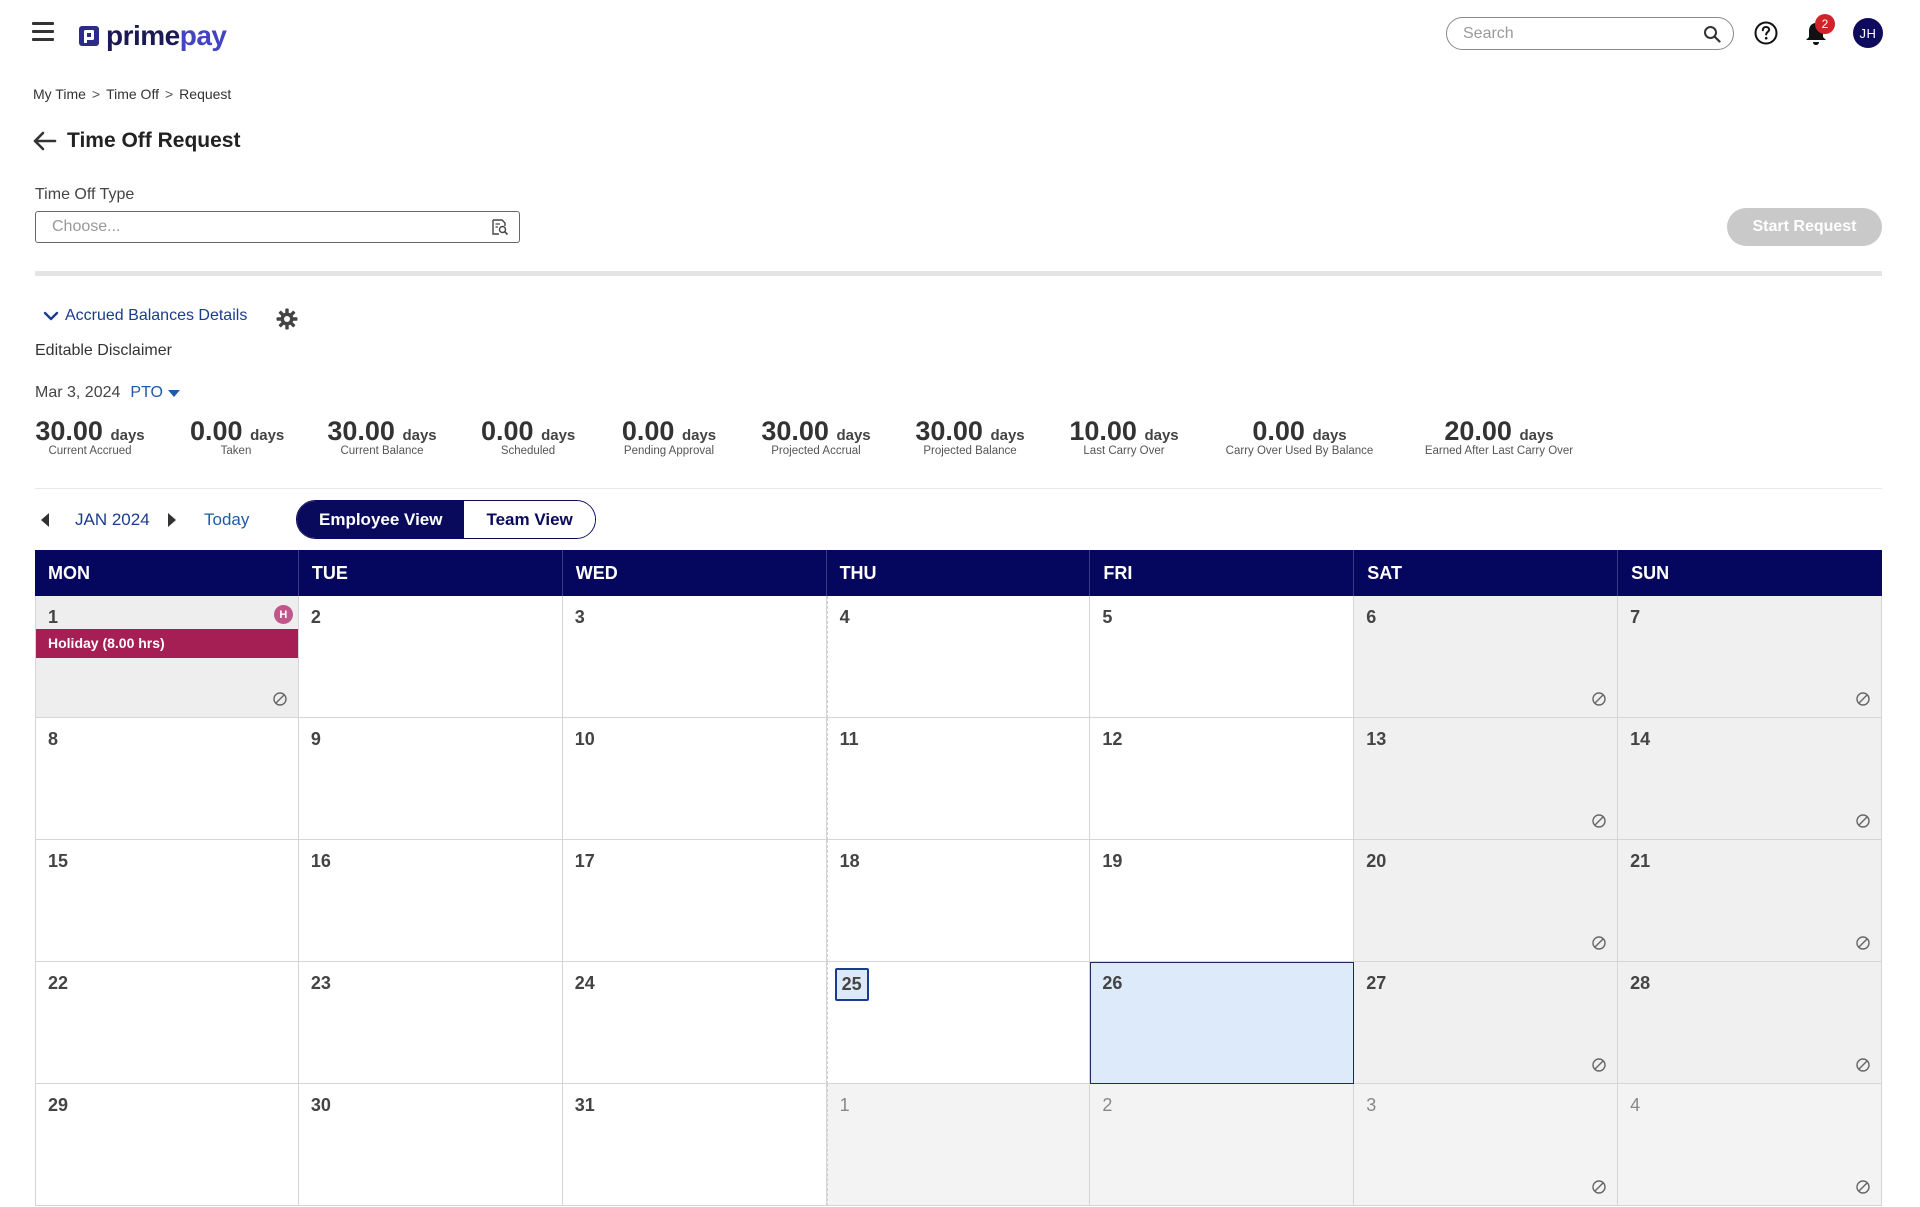 The width and height of the screenshot is (1920, 1207). Describe the element at coordinates (152, 36) in the screenshot. I see `primepay-logo: primepay` at that location.